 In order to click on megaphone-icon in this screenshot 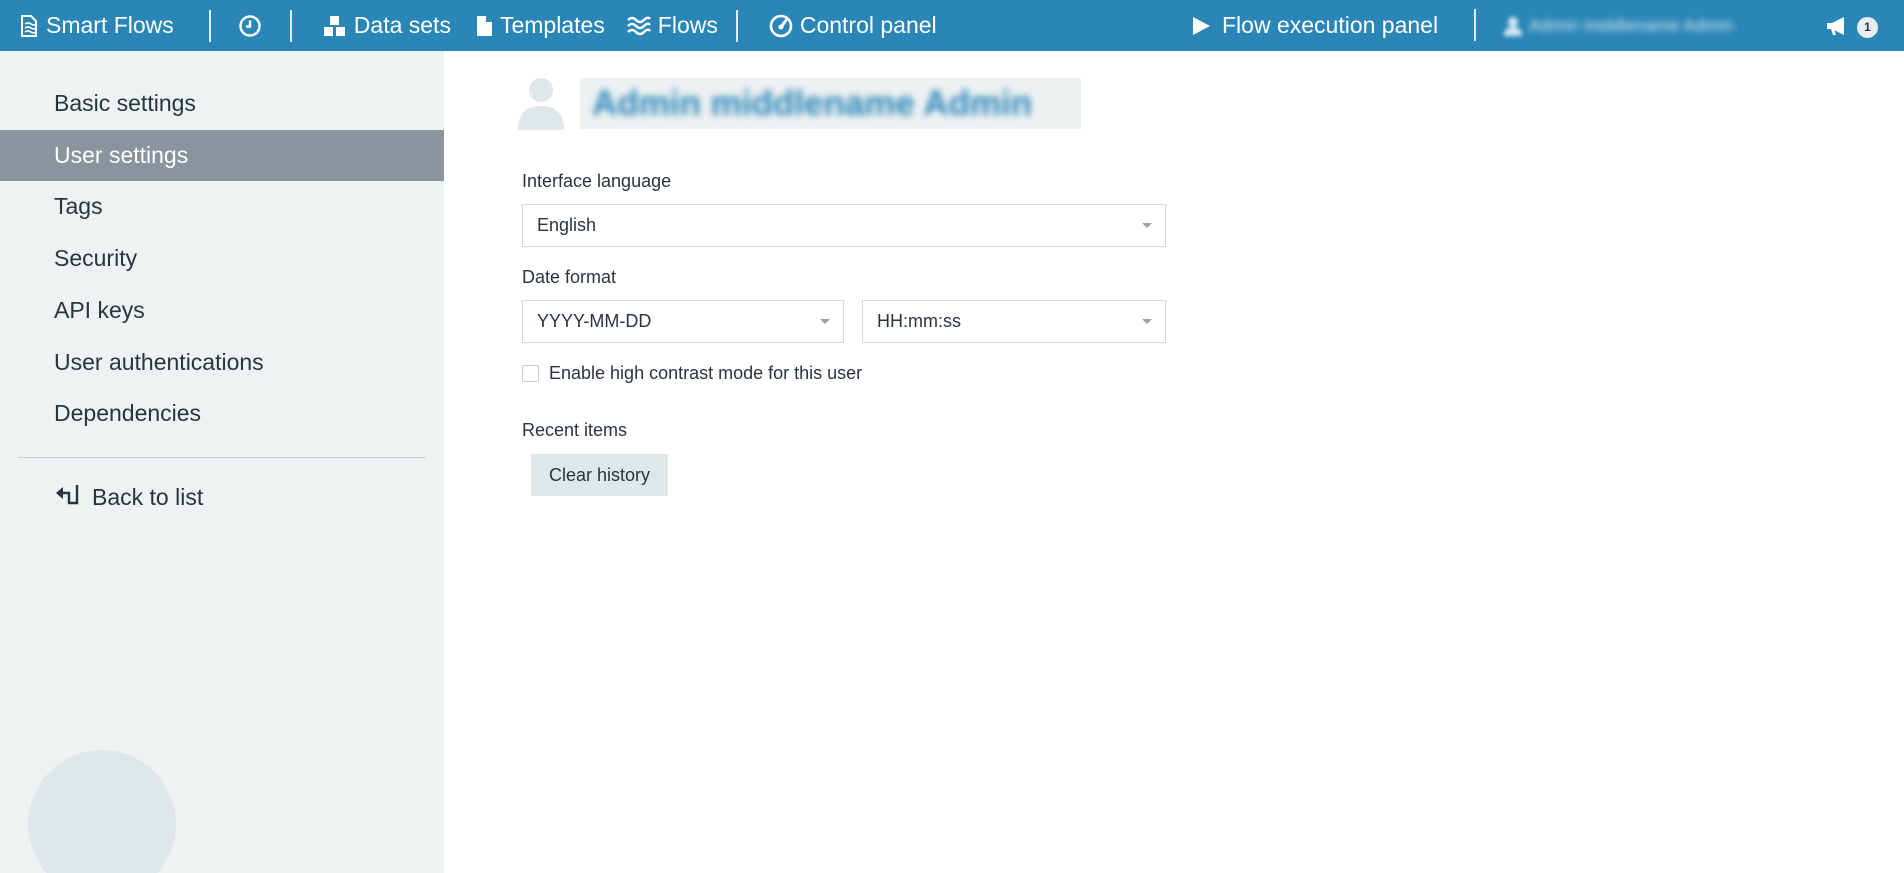, I will do `click(1837, 26)`.